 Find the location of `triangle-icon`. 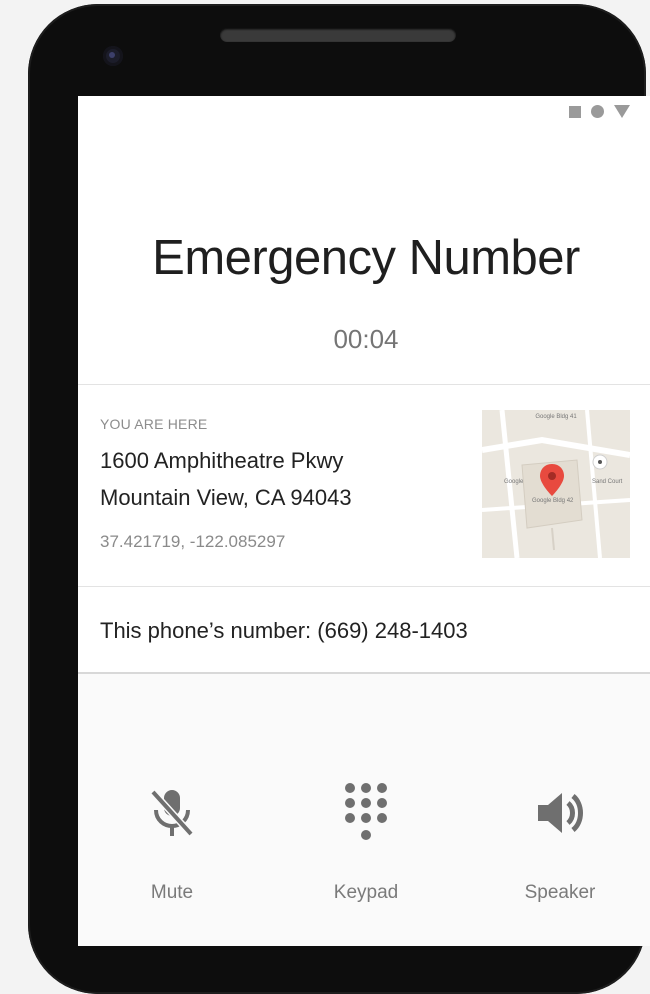

triangle-icon is located at coordinates (622, 111).